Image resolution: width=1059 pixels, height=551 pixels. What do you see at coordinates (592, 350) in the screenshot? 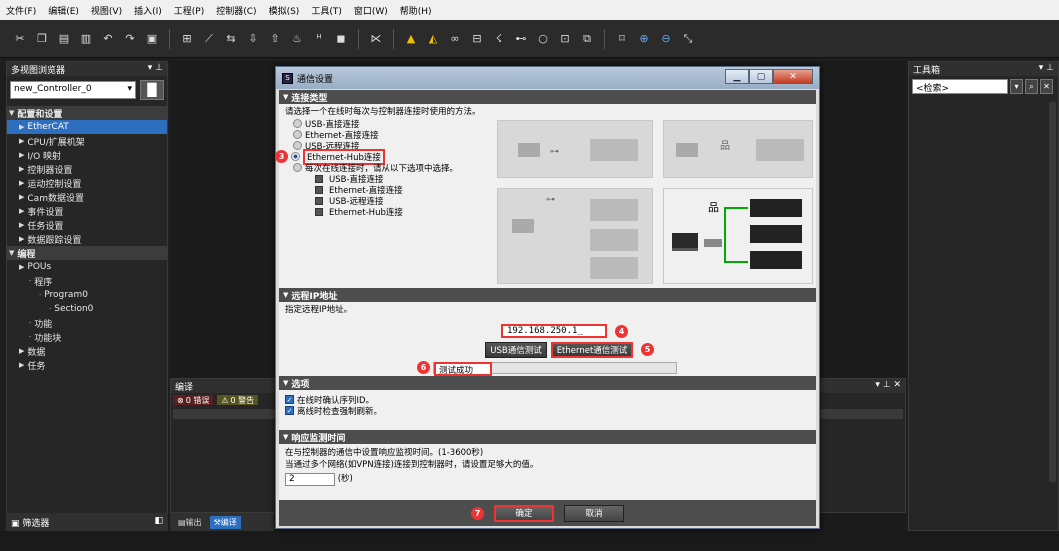
I see `ethernet-test-button: Ethernet通信测试` at bounding box center [592, 350].